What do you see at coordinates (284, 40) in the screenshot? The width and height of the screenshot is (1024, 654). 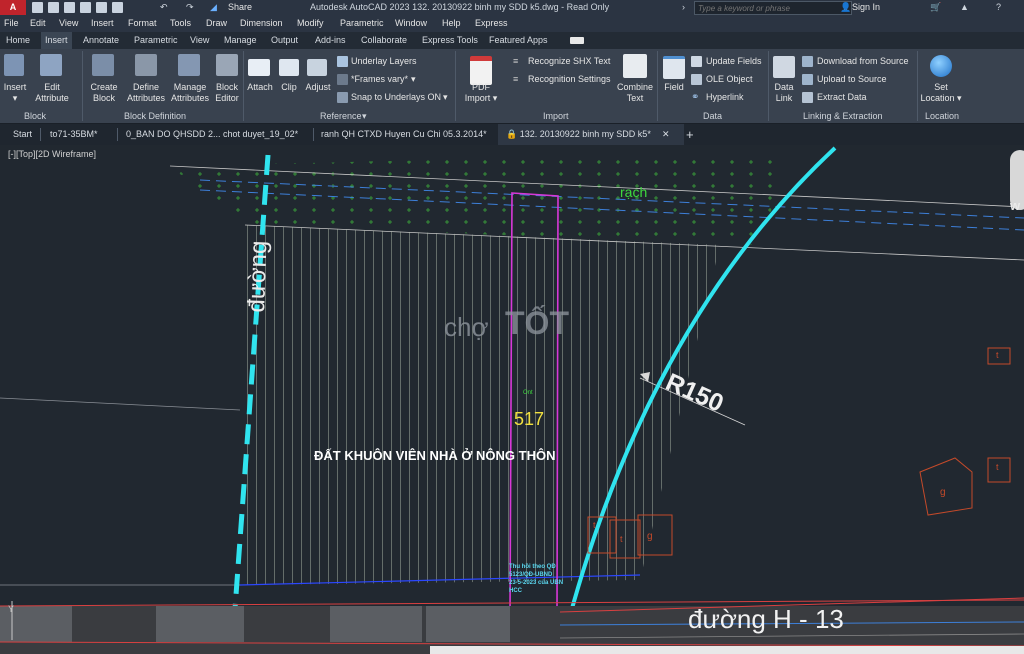 I see `tab-output: Output` at bounding box center [284, 40].